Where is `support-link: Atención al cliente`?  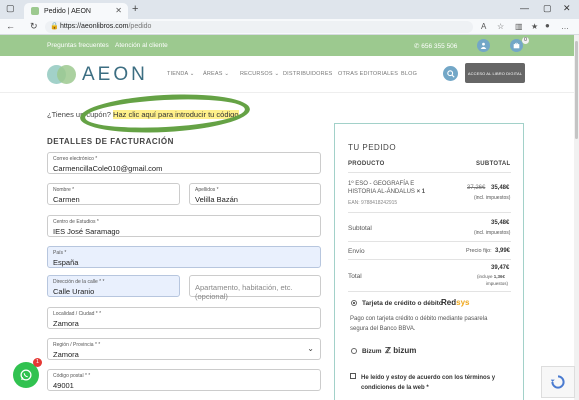 support-link: Atención al cliente is located at coordinates (141, 45).